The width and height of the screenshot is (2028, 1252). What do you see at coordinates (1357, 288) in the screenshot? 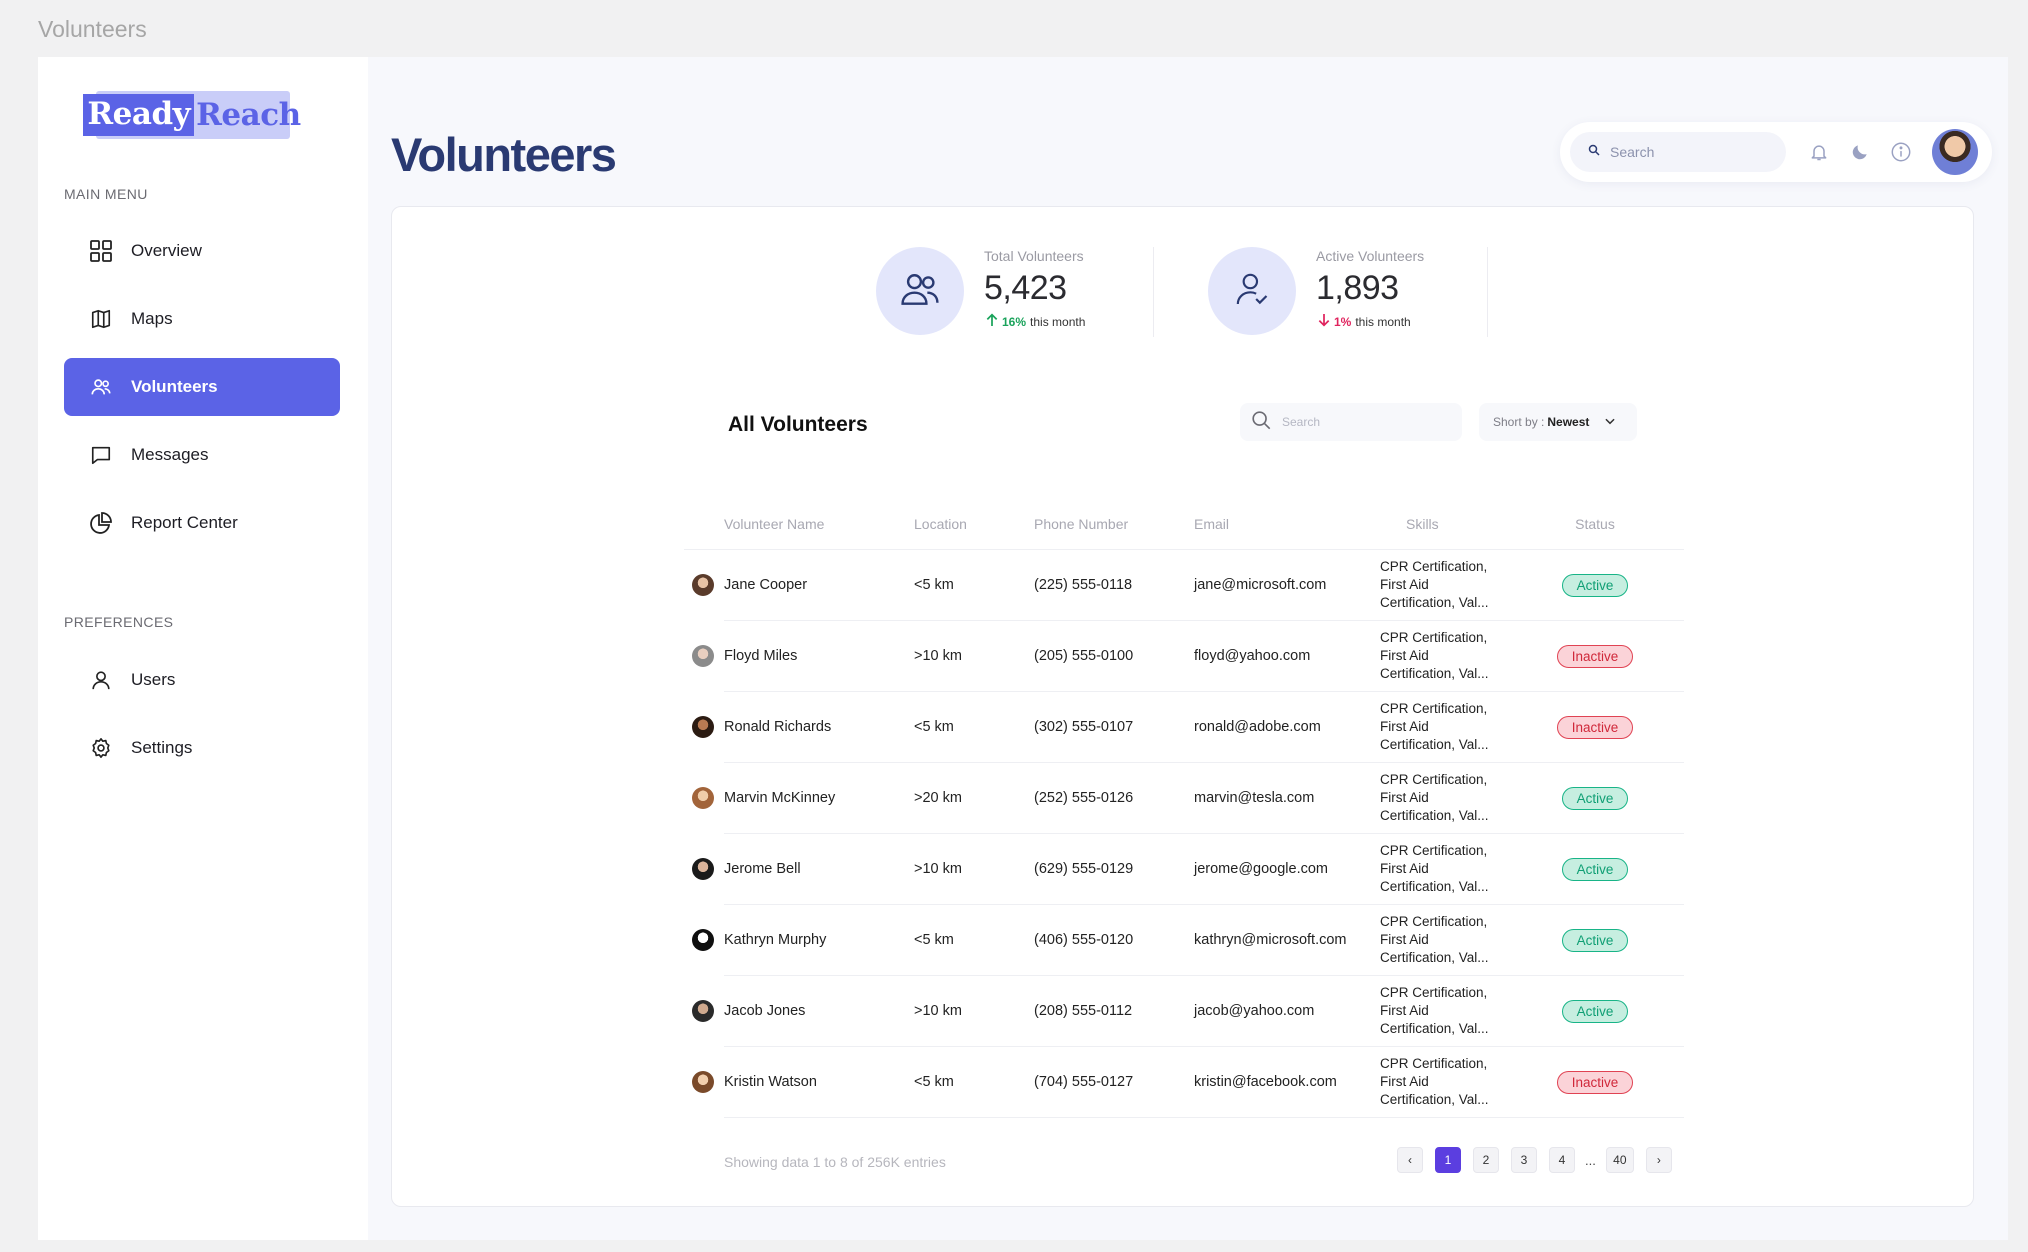
I see `stat-value: 1,893` at bounding box center [1357, 288].